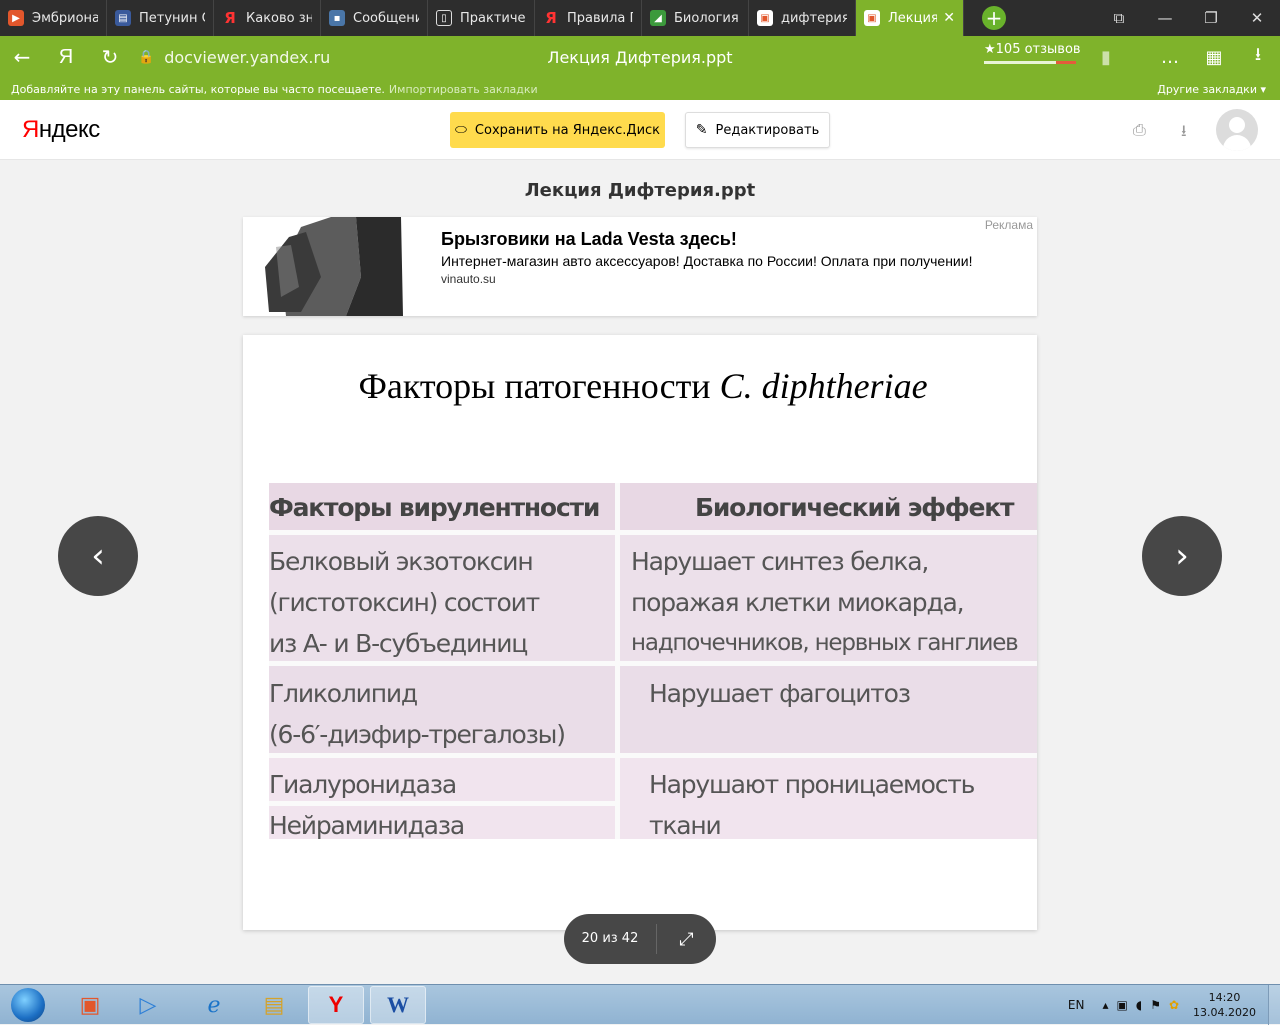 This screenshot has width=1280, height=1025. I want to click on browser-tab-active: ▣ Лекция ✕, so click(910, 18).